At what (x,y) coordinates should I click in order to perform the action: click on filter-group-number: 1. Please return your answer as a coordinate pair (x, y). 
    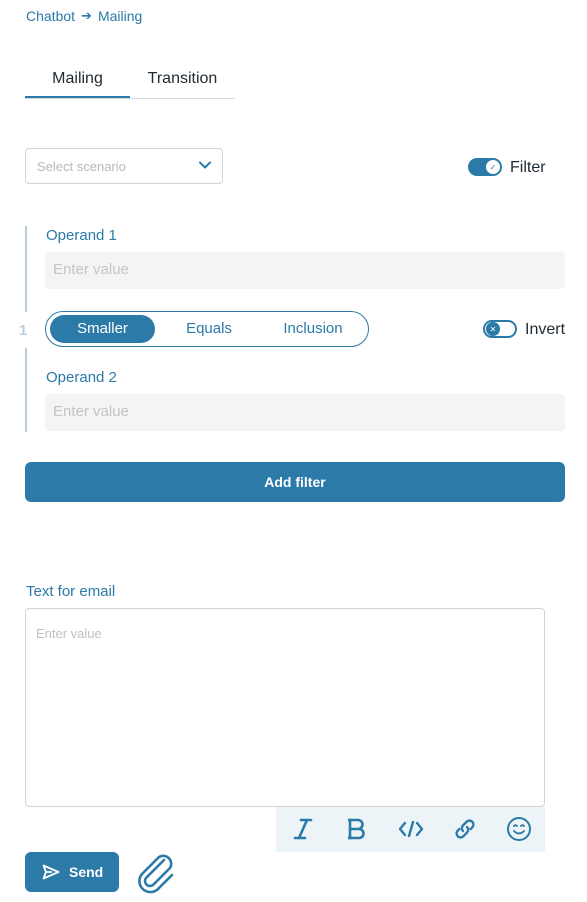
    Looking at the image, I should click on (23, 330).